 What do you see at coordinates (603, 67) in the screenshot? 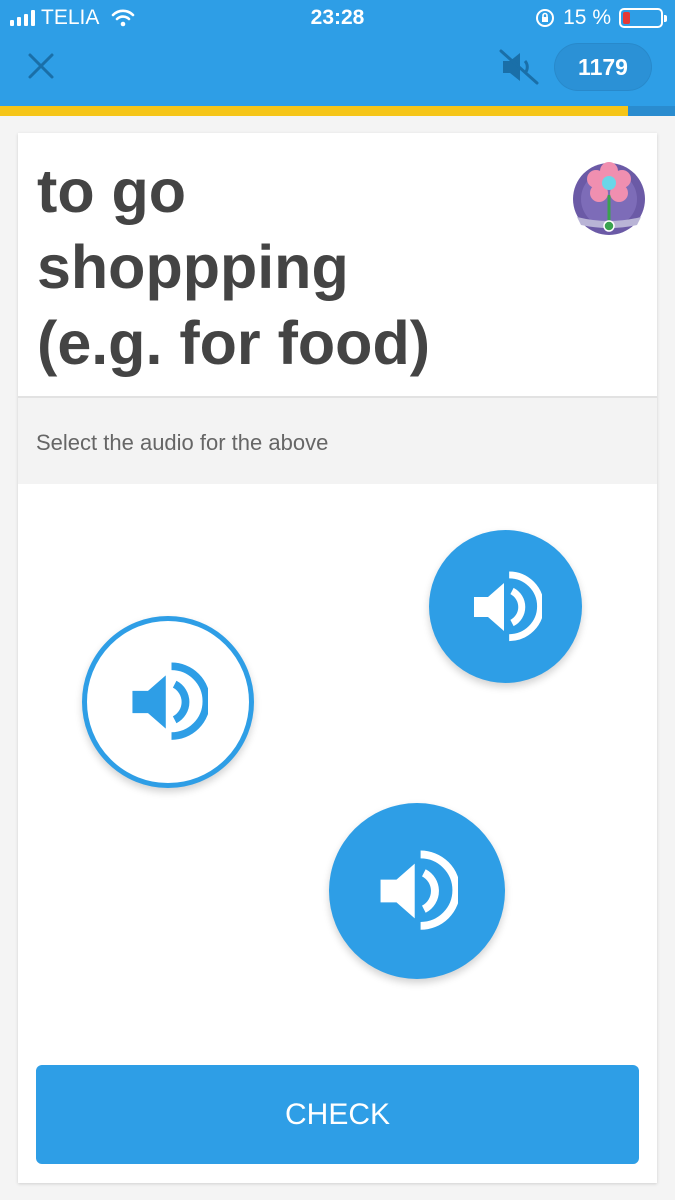
I see `points-badge: 1179` at bounding box center [603, 67].